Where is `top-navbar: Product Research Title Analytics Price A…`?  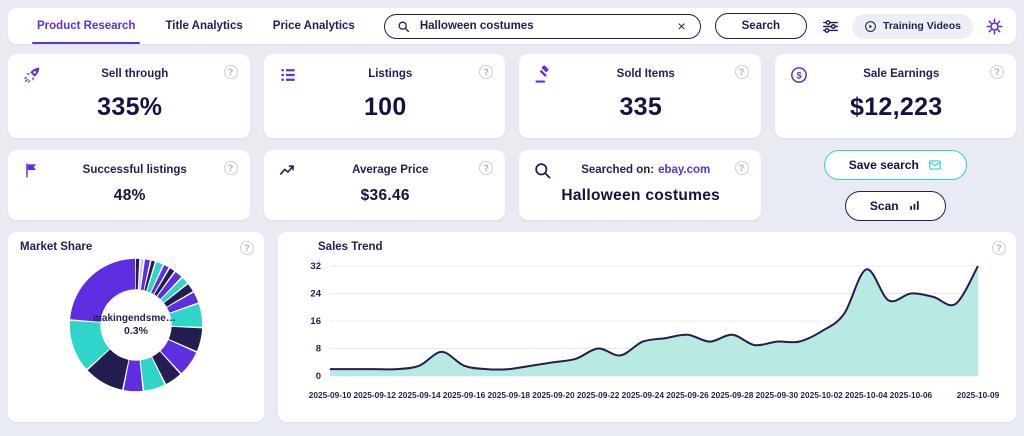
top-navbar: Product Research Title Analytics Price A… is located at coordinates (512, 26).